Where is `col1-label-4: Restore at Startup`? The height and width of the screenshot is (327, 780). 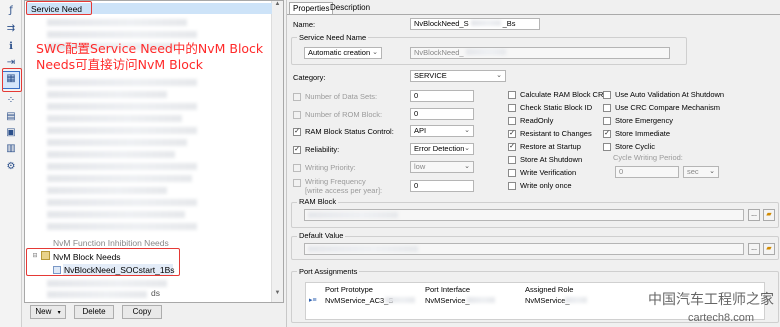
col1-label-4: Restore at Startup is located at coordinates (550, 146).